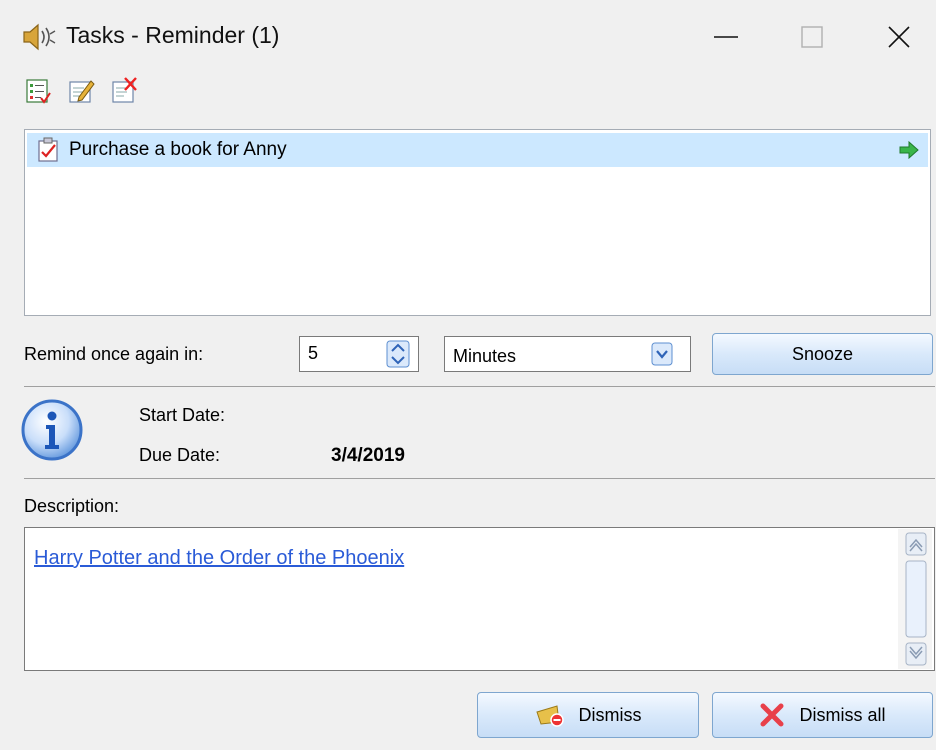  I want to click on snooze-amount-stepper: 5, so click(359, 354).